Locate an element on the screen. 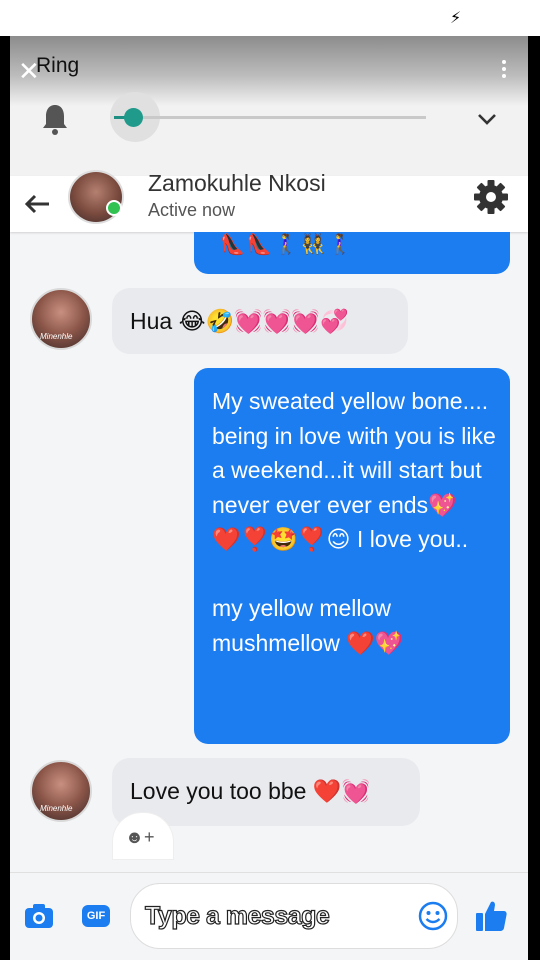 Image resolution: width=540 pixels, height=960 pixels. react-icon: ☻+ is located at coordinates (140, 837).